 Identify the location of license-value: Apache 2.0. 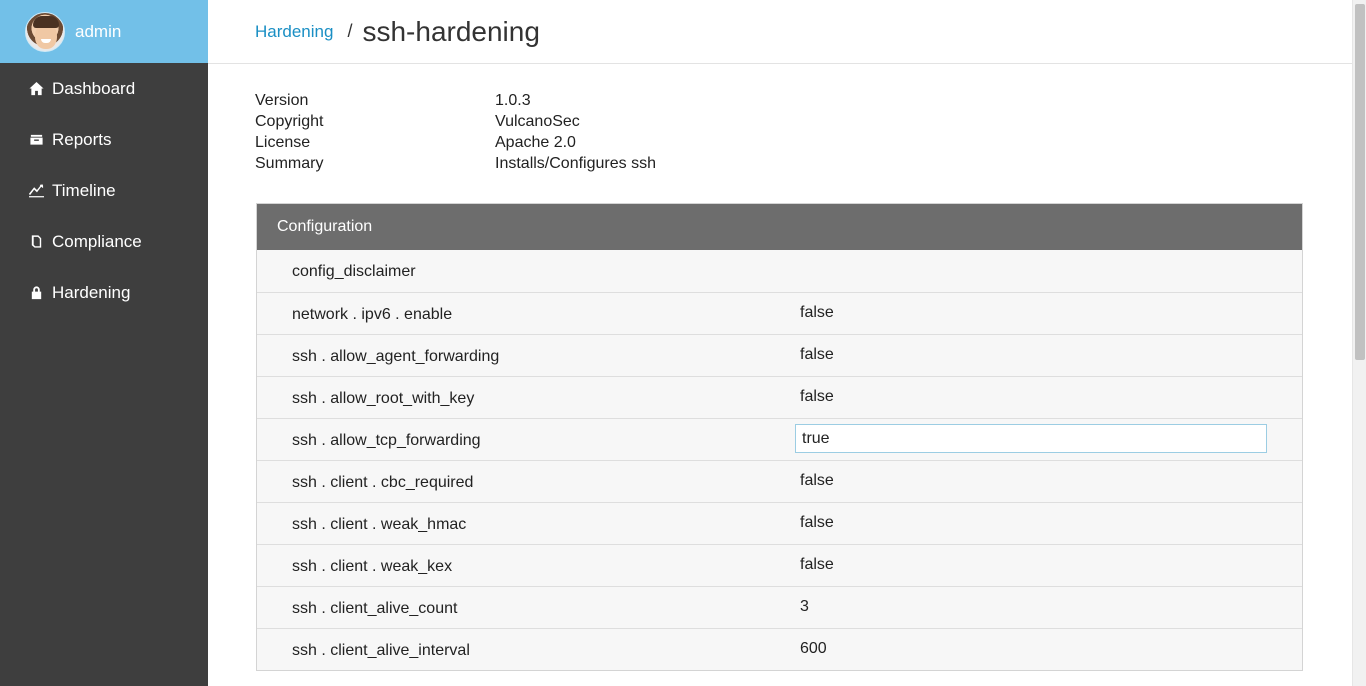
(535, 142).